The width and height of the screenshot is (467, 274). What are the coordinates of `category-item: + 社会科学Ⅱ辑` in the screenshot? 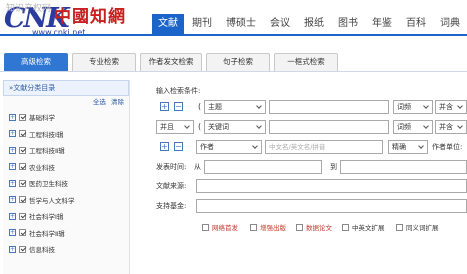 It's located at (66, 233).